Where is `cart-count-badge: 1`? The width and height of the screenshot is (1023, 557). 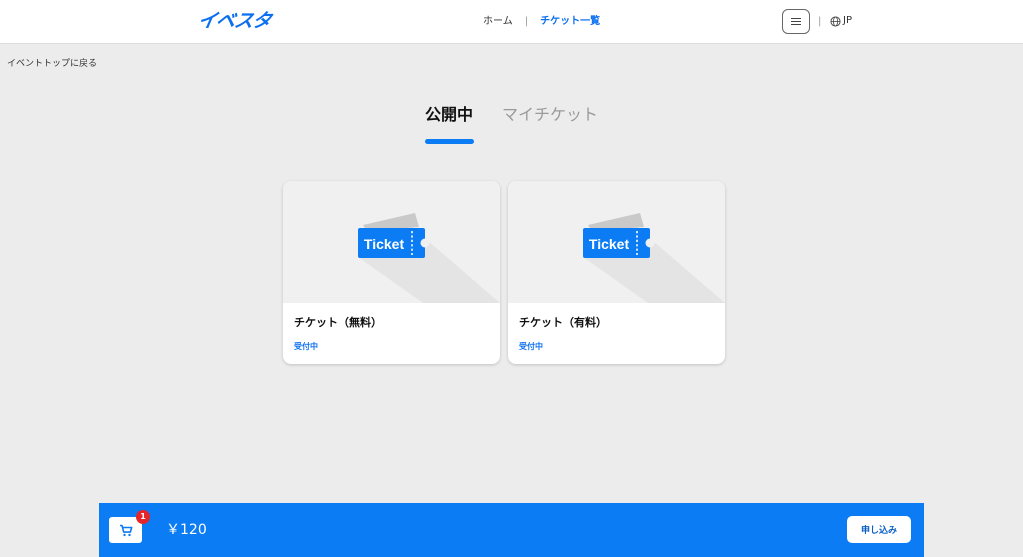
cart-count-badge: 1 is located at coordinates (143, 517).